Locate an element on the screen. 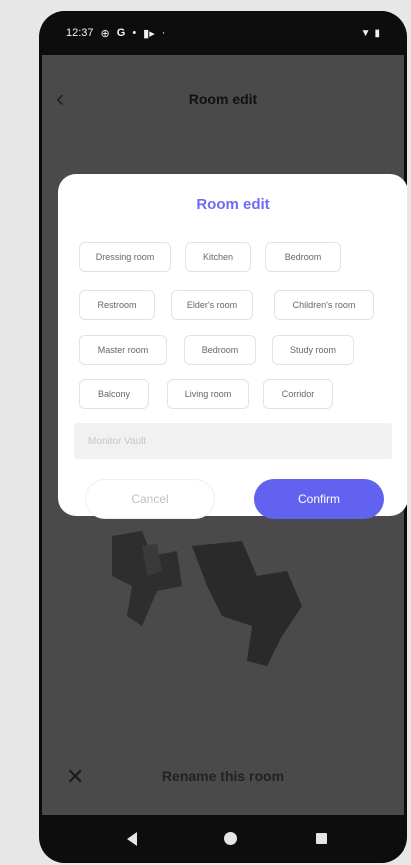 This screenshot has height=865, width=411. status-bar: 12:37 ⊕ G • ▮▸ · ▼ ▮ is located at coordinates (223, 33).